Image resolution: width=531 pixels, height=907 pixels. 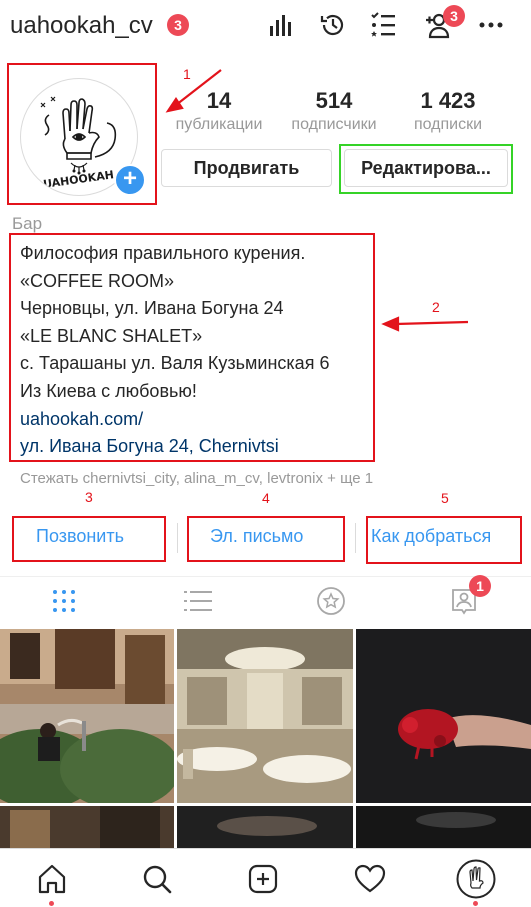 What do you see at coordinates (89, 497) in the screenshot?
I see `annotation-number-3: 3` at bounding box center [89, 497].